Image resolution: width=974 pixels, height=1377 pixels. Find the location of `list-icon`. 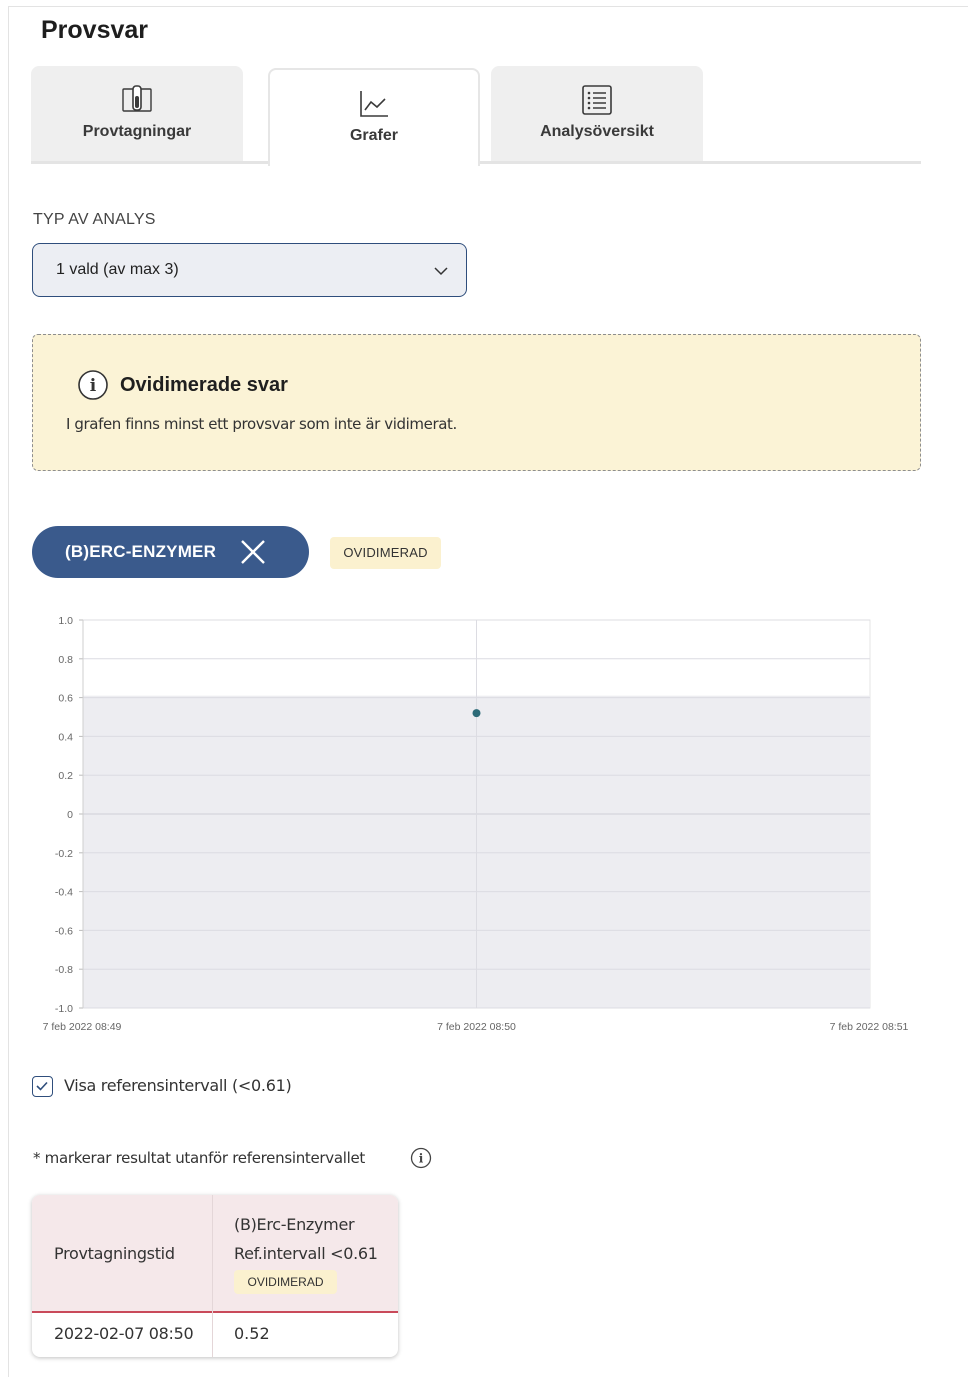

list-icon is located at coordinates (597, 100).